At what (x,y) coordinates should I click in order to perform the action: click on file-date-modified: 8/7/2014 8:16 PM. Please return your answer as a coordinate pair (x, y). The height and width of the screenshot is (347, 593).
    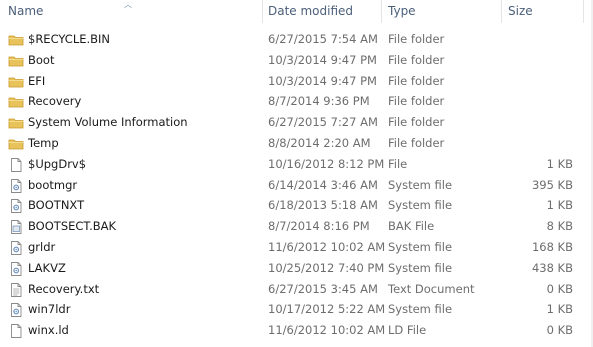
    Looking at the image, I should click on (319, 226).